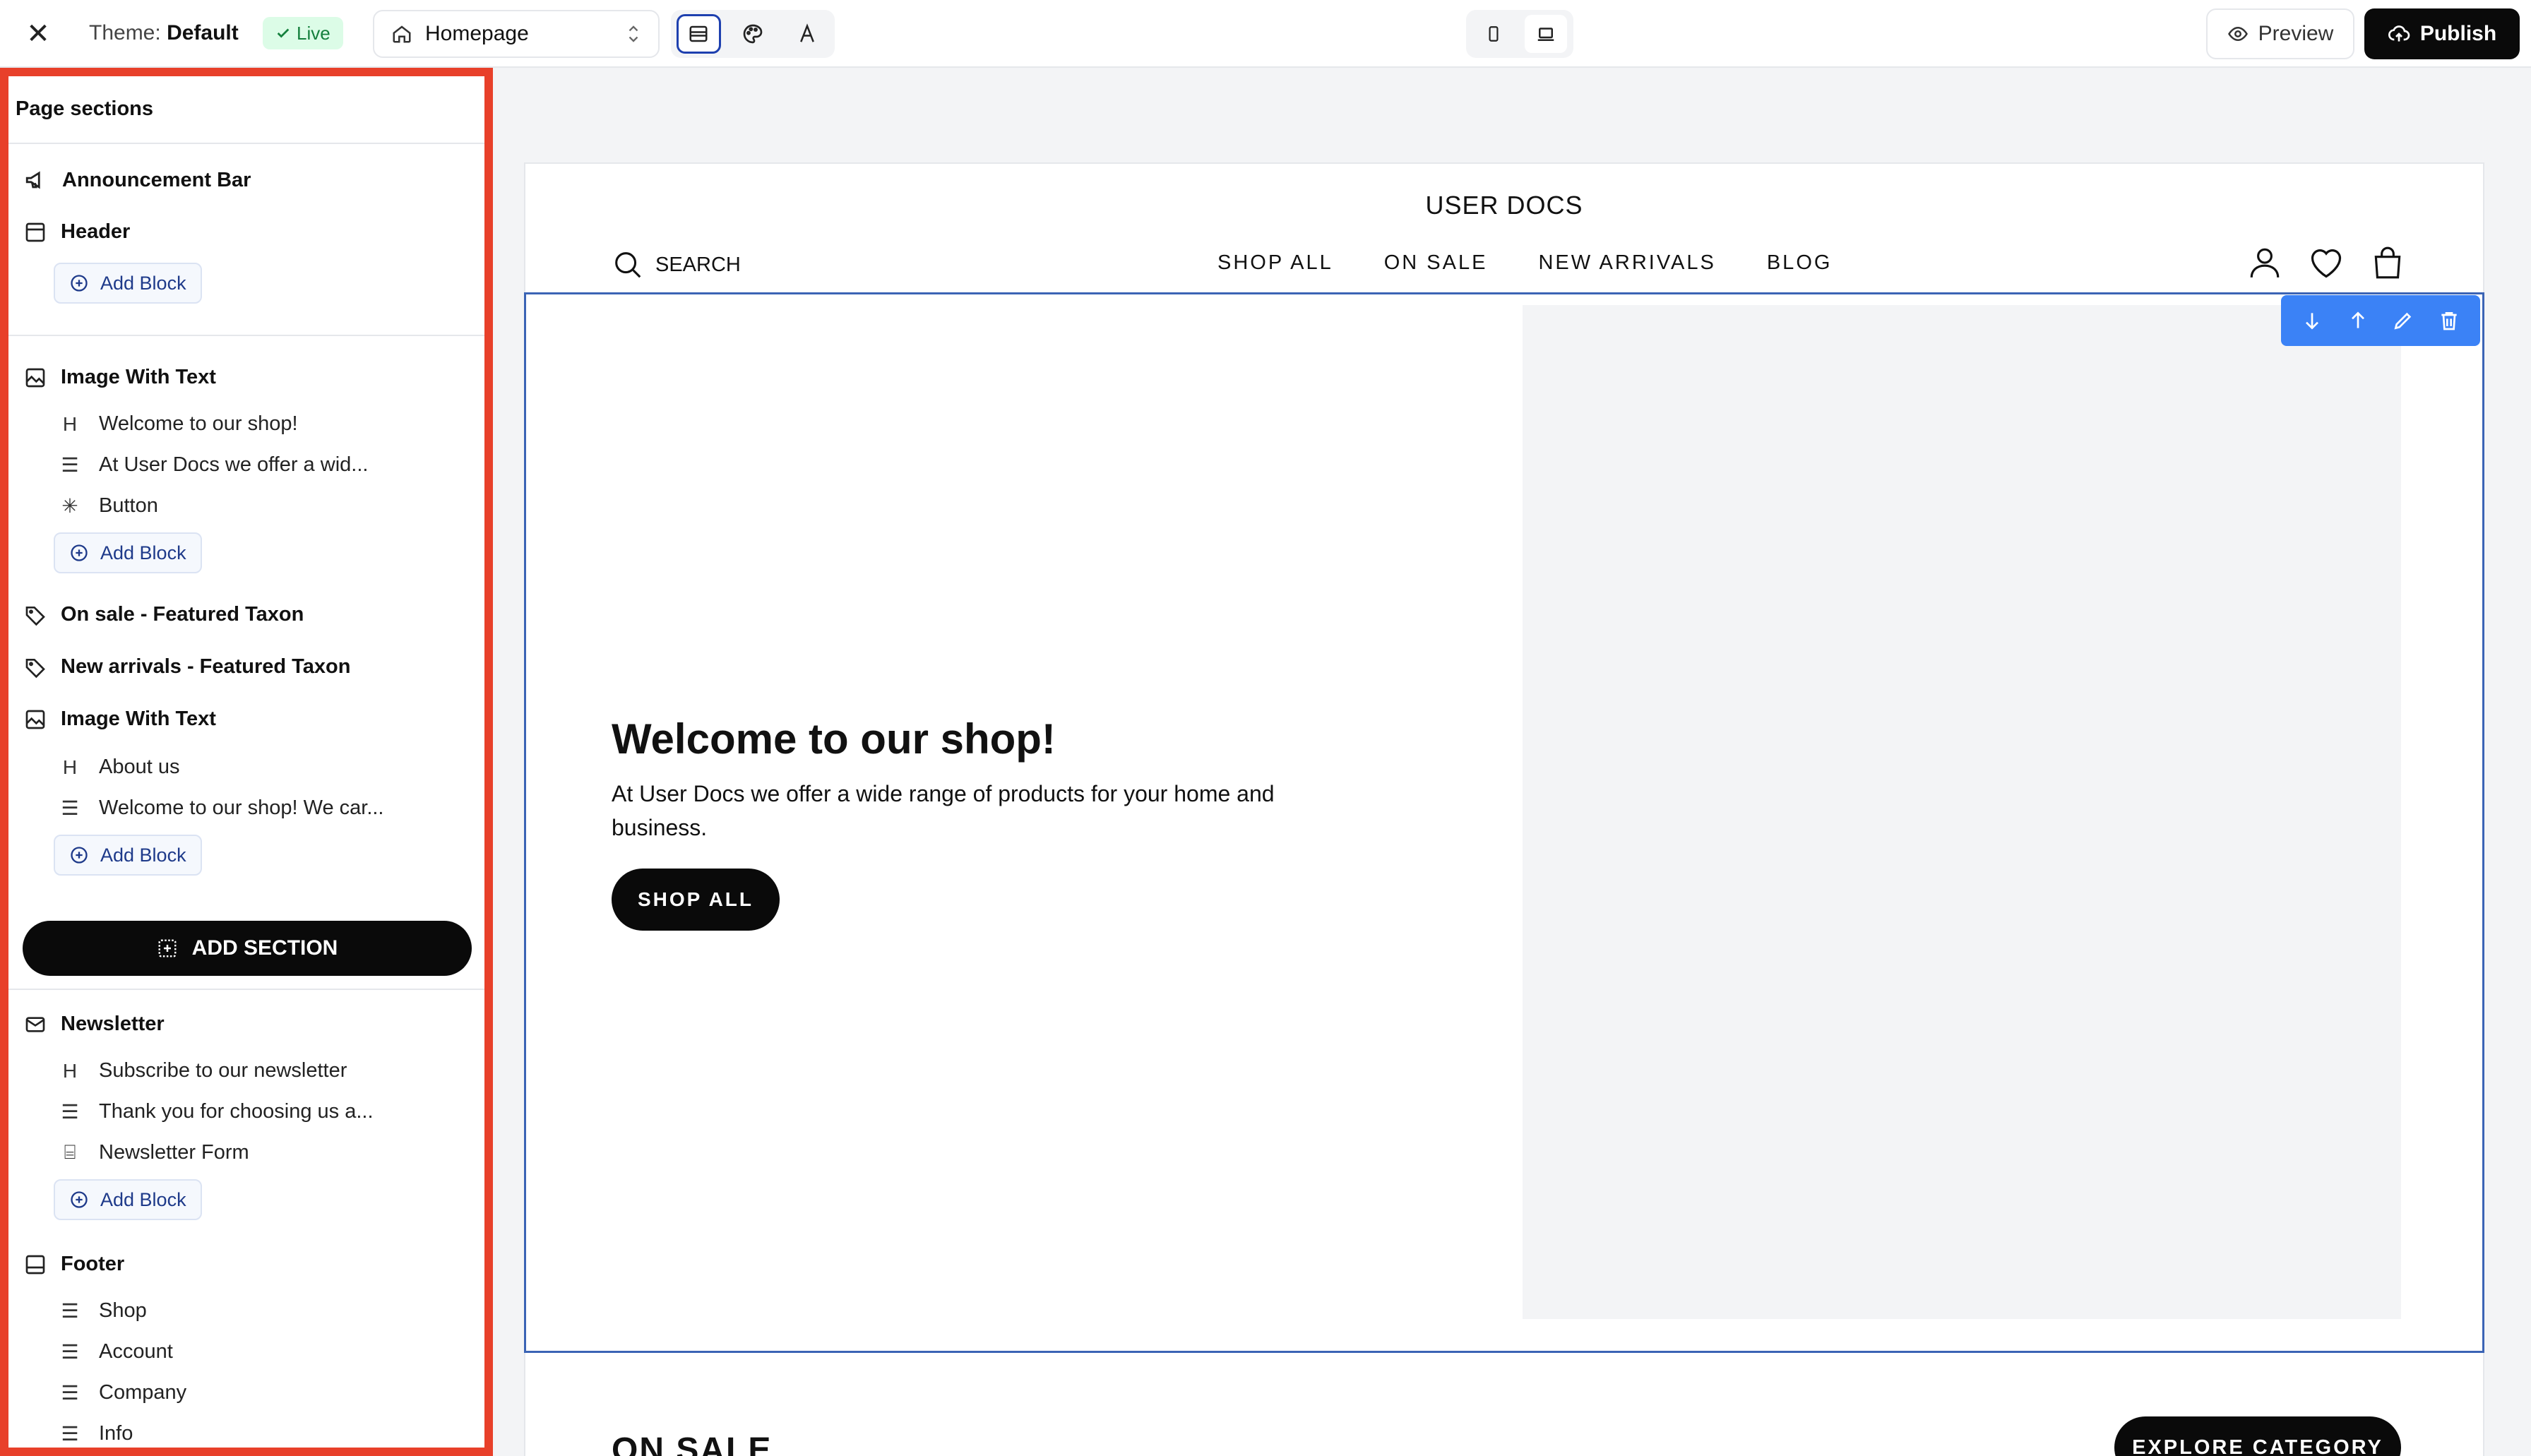 The height and width of the screenshot is (1456, 2531). Describe the element at coordinates (2237, 34) in the screenshot. I see `eye-icon` at that location.